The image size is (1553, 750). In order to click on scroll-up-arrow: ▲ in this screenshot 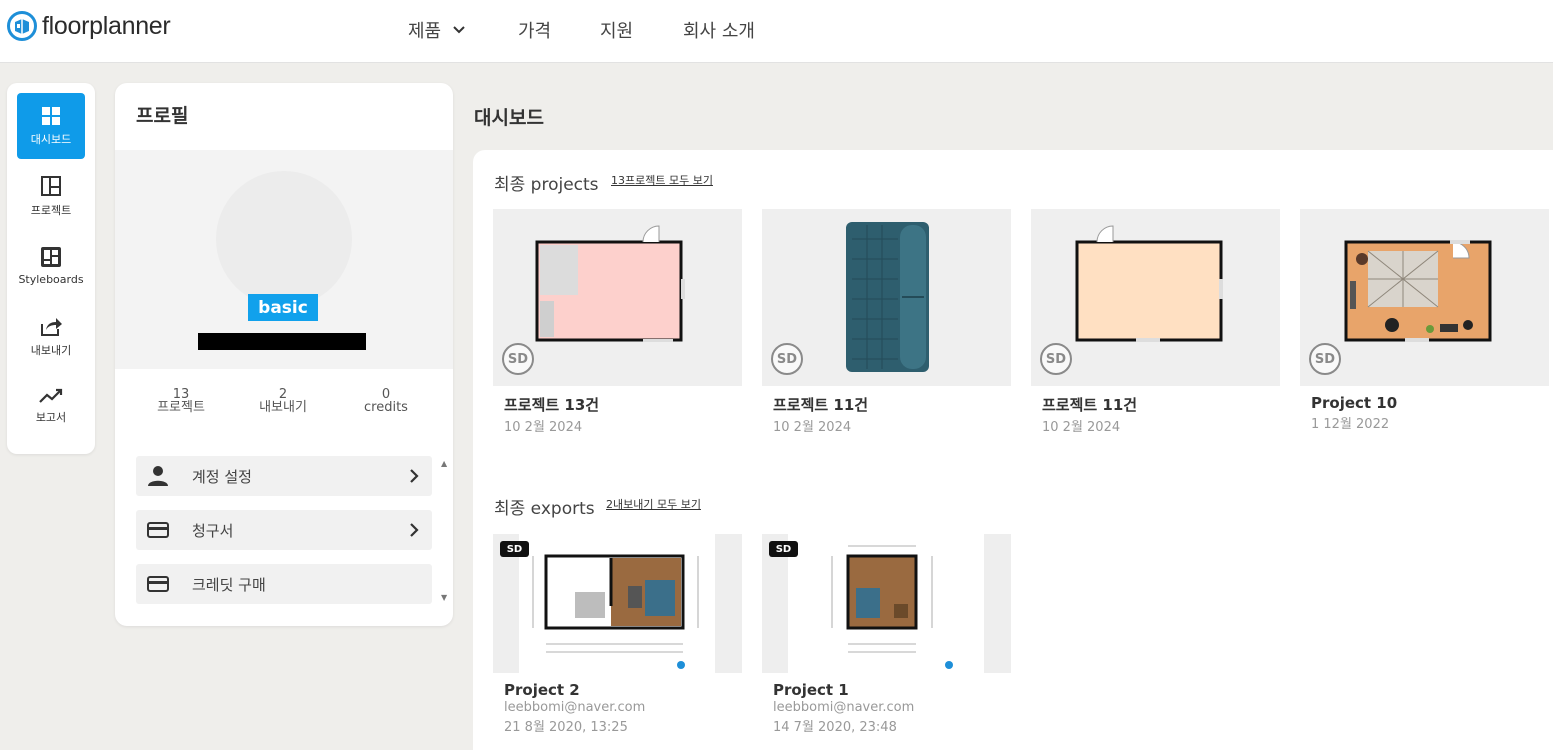, I will do `click(444, 463)`.